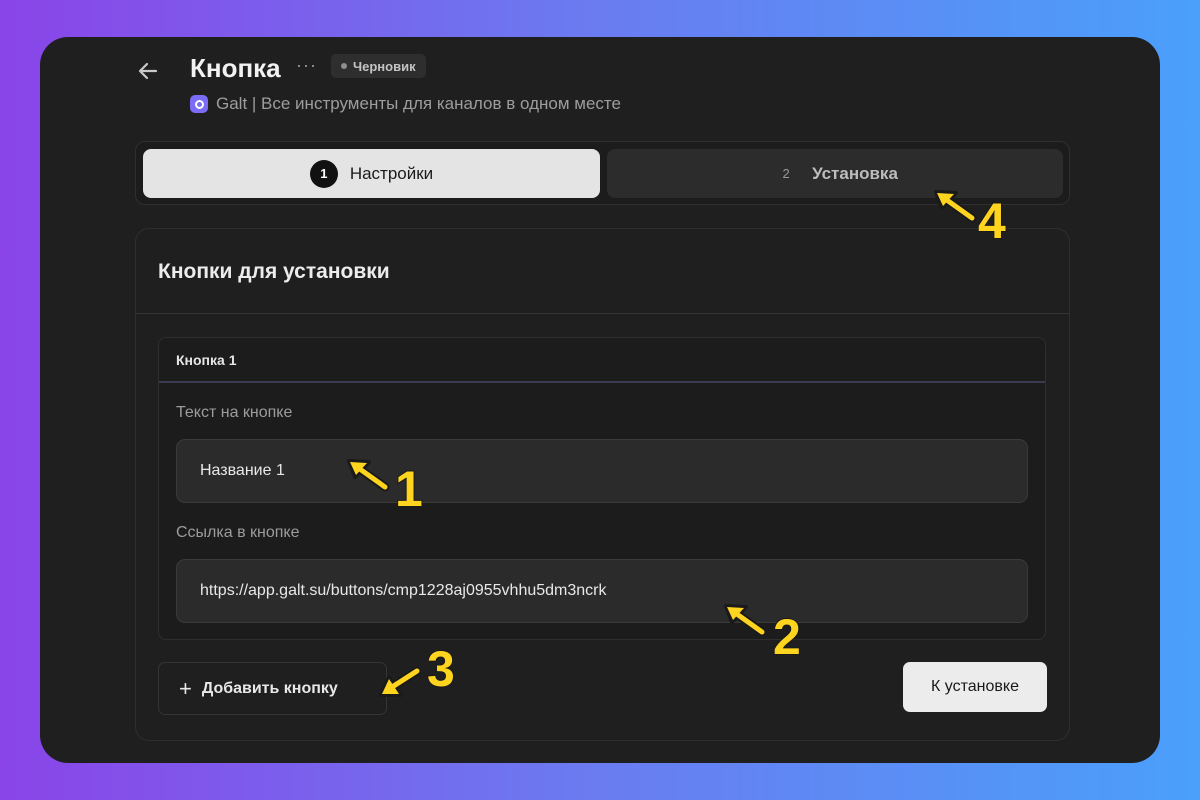 The width and height of the screenshot is (1200, 800). I want to click on button-link-label: Ссылка в кнопке, so click(238, 532).